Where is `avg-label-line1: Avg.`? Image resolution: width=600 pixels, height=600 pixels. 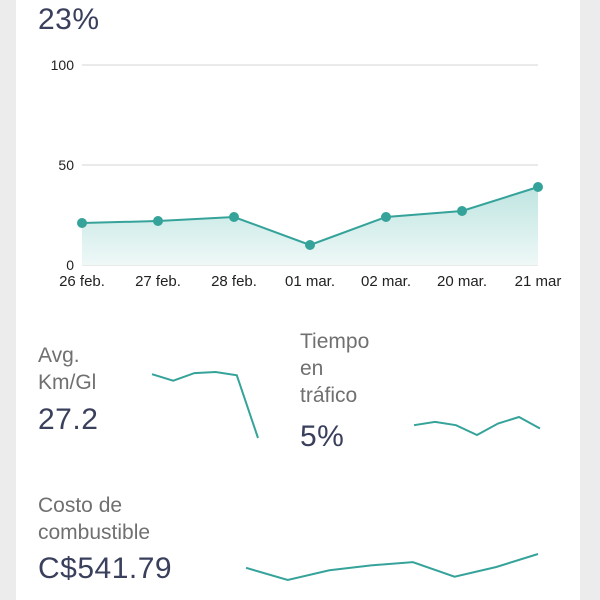
avg-label-line1: Avg. is located at coordinates (59, 355).